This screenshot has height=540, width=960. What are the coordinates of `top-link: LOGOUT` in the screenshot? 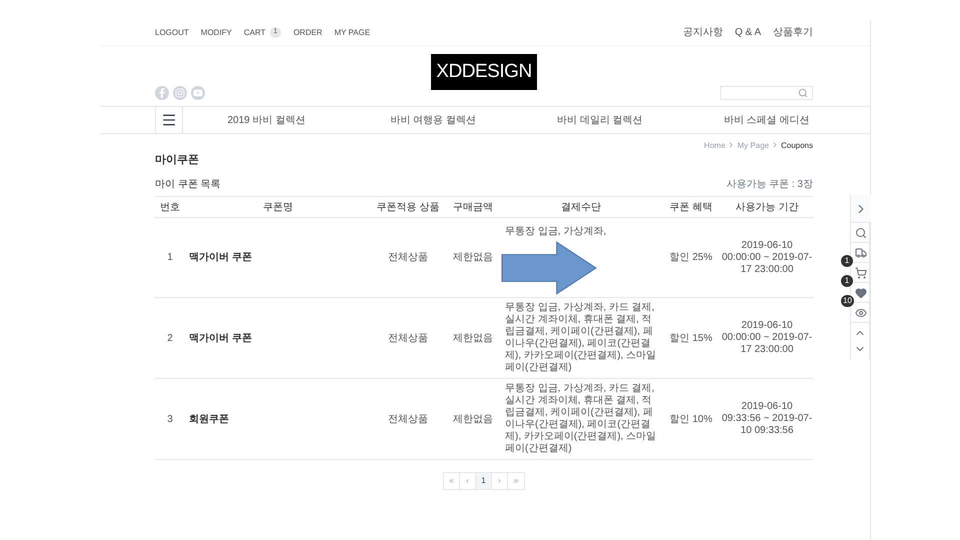 It's located at (172, 32).